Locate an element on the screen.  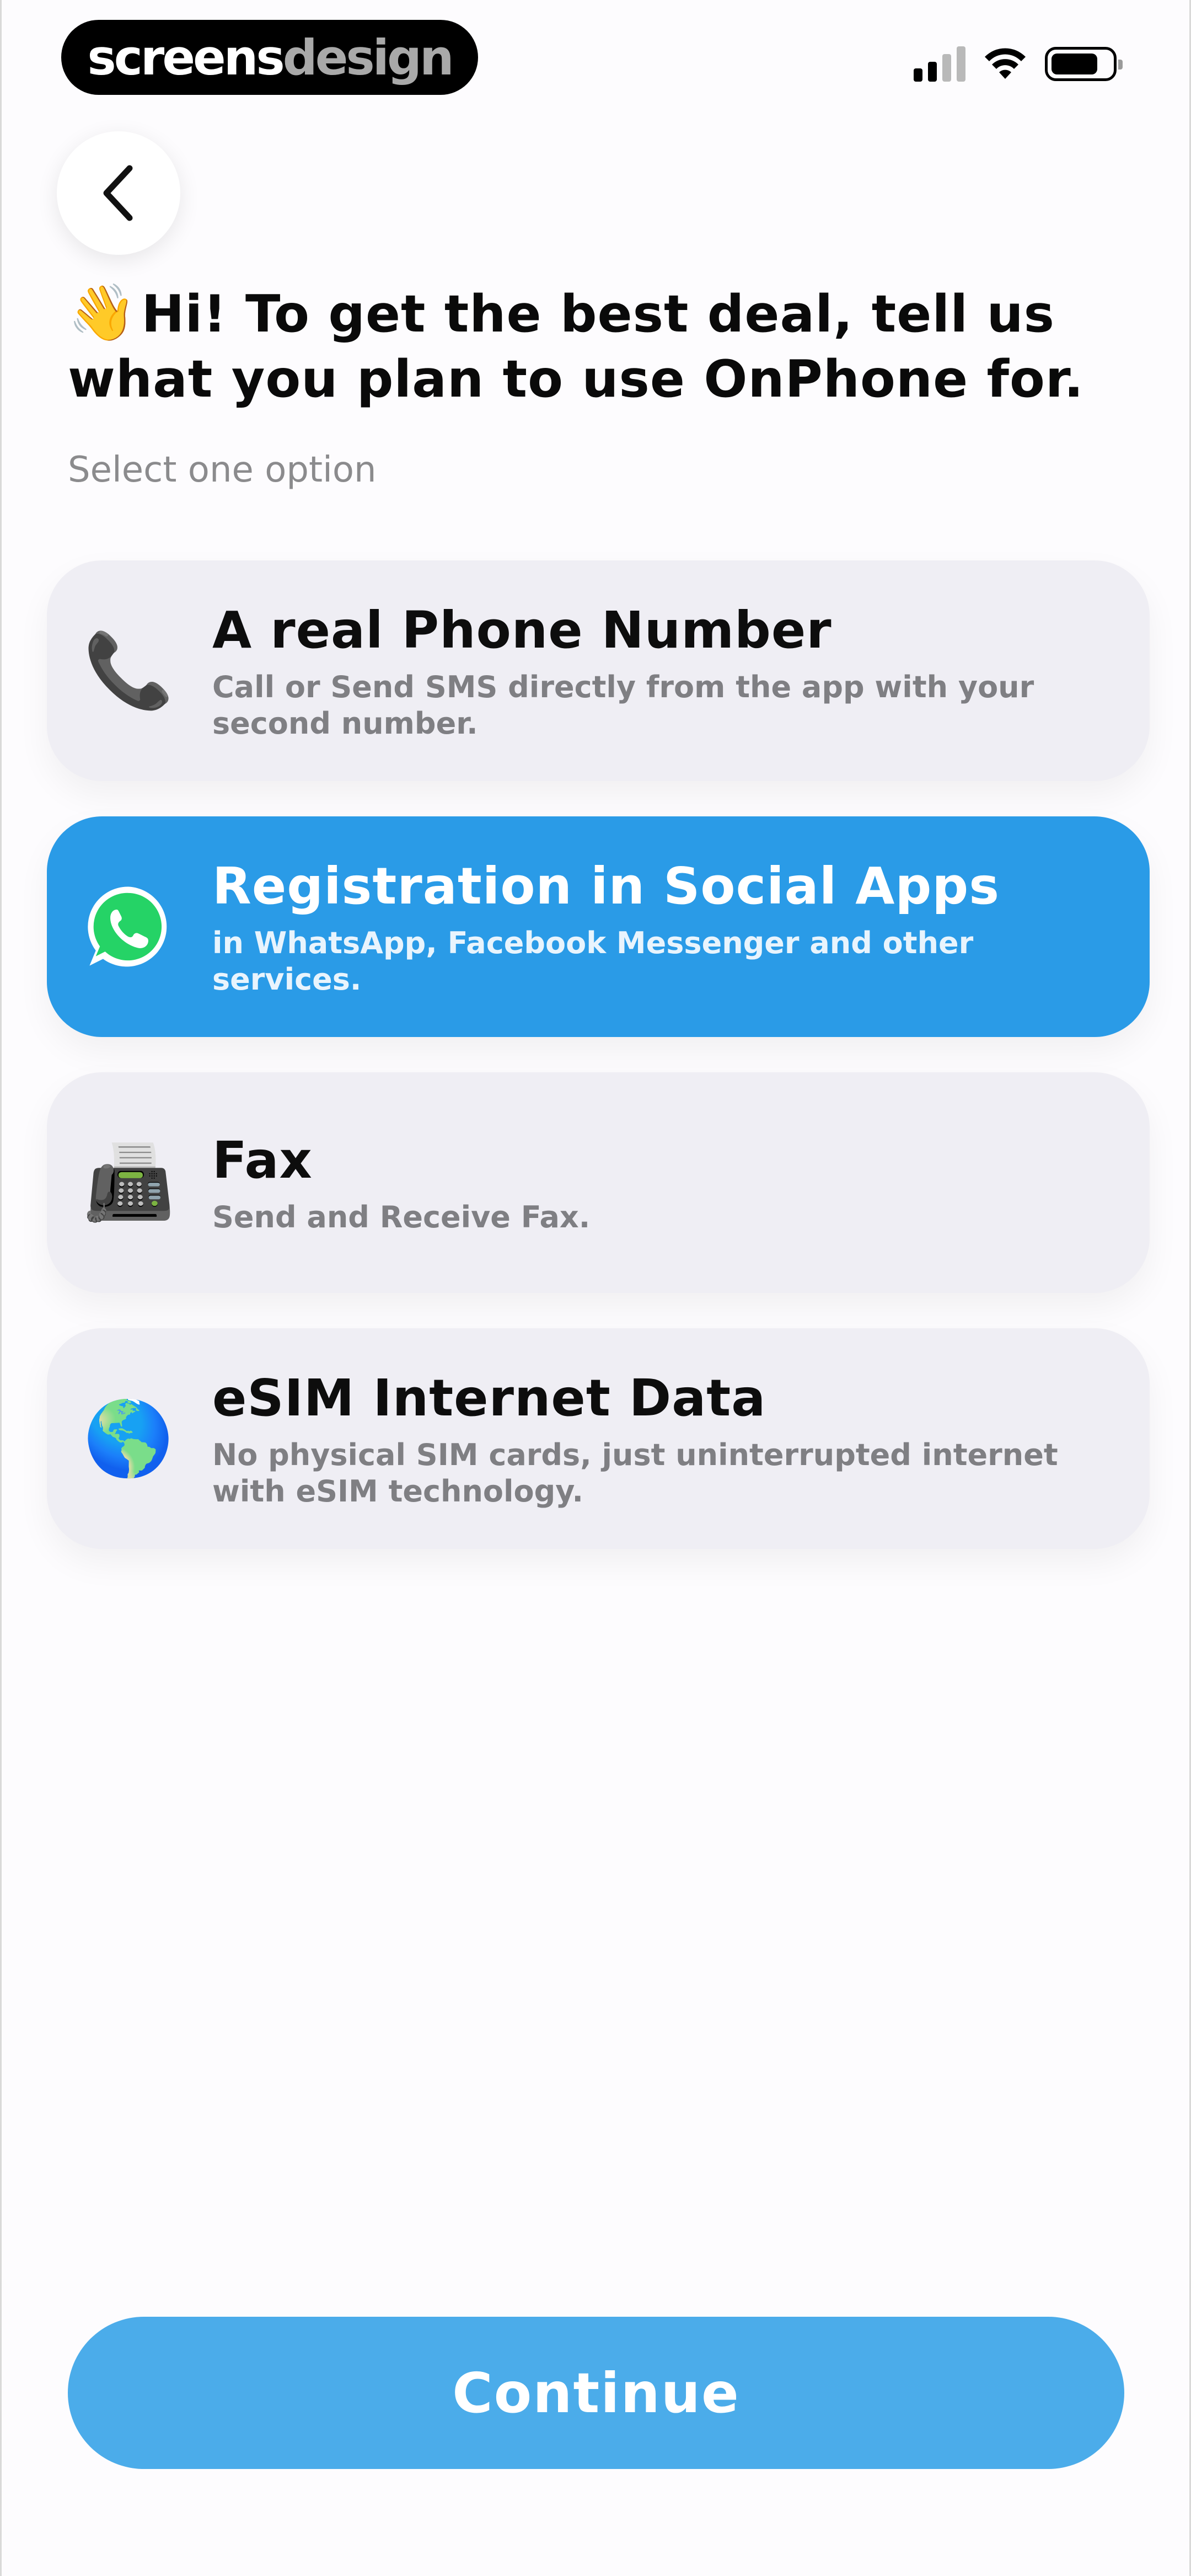
logo-text-design: design is located at coordinates (368, 57).